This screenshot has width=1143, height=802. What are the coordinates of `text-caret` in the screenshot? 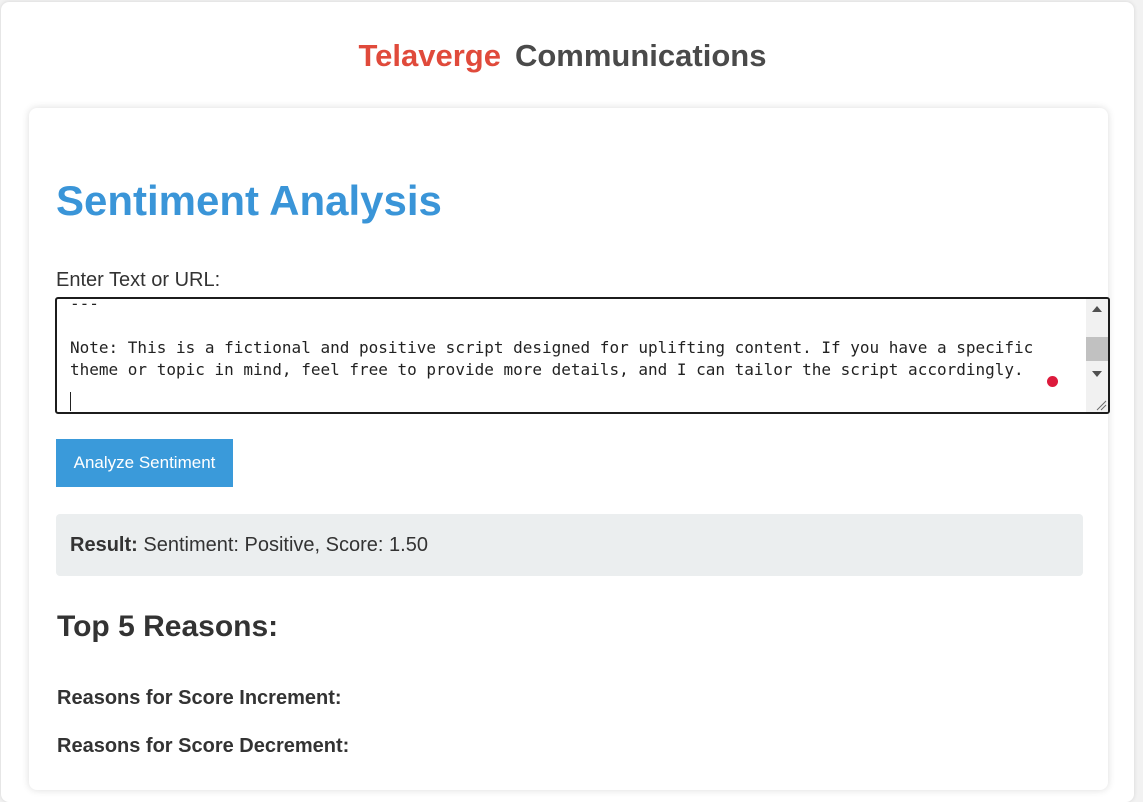 It's located at (70, 401).